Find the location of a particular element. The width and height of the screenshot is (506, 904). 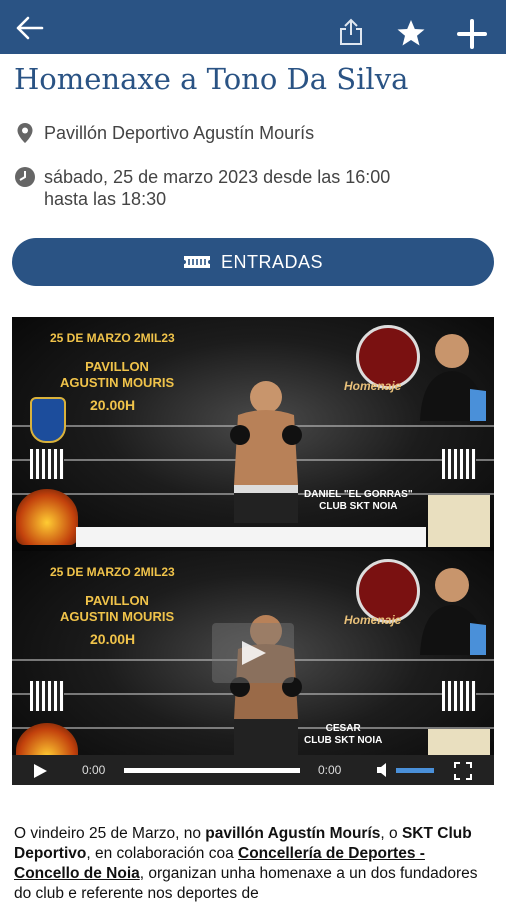

datetime-line-1: sábado, 25 de marzo 2023 desde las 16:00 is located at coordinates (217, 177).